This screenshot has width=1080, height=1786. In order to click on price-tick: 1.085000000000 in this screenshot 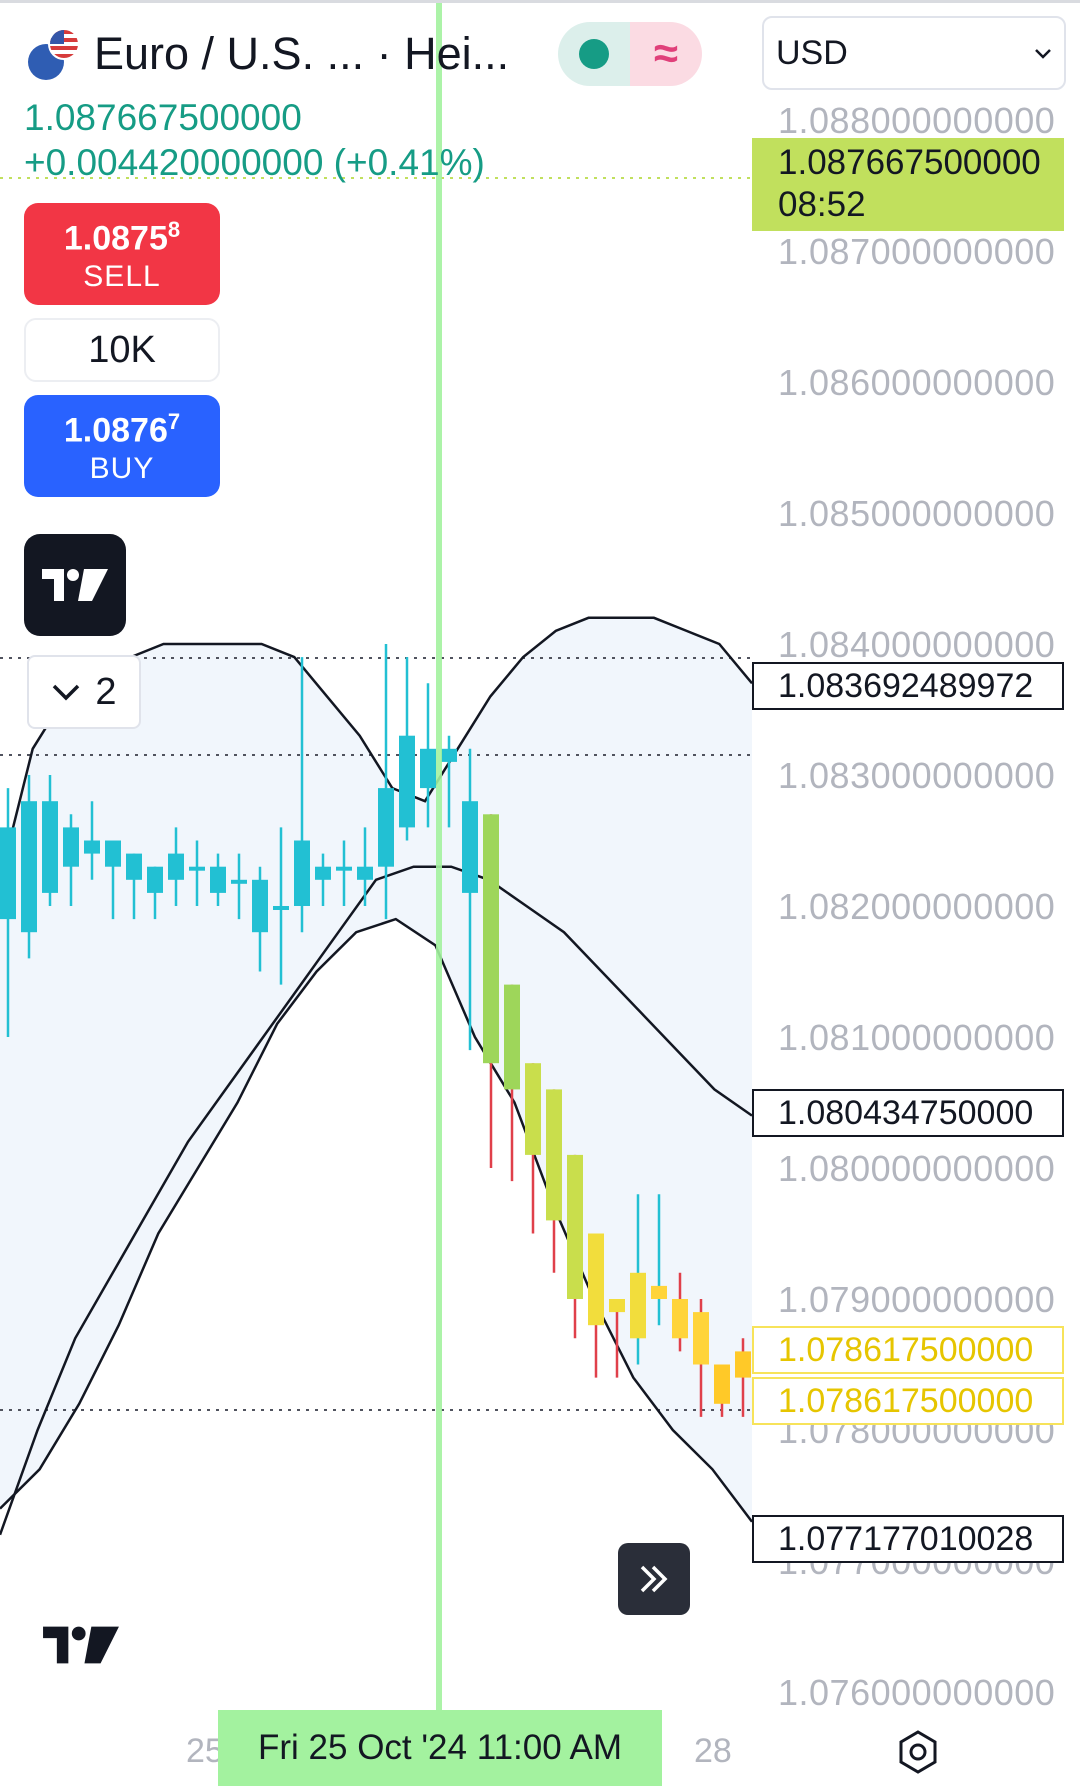, I will do `click(917, 513)`.